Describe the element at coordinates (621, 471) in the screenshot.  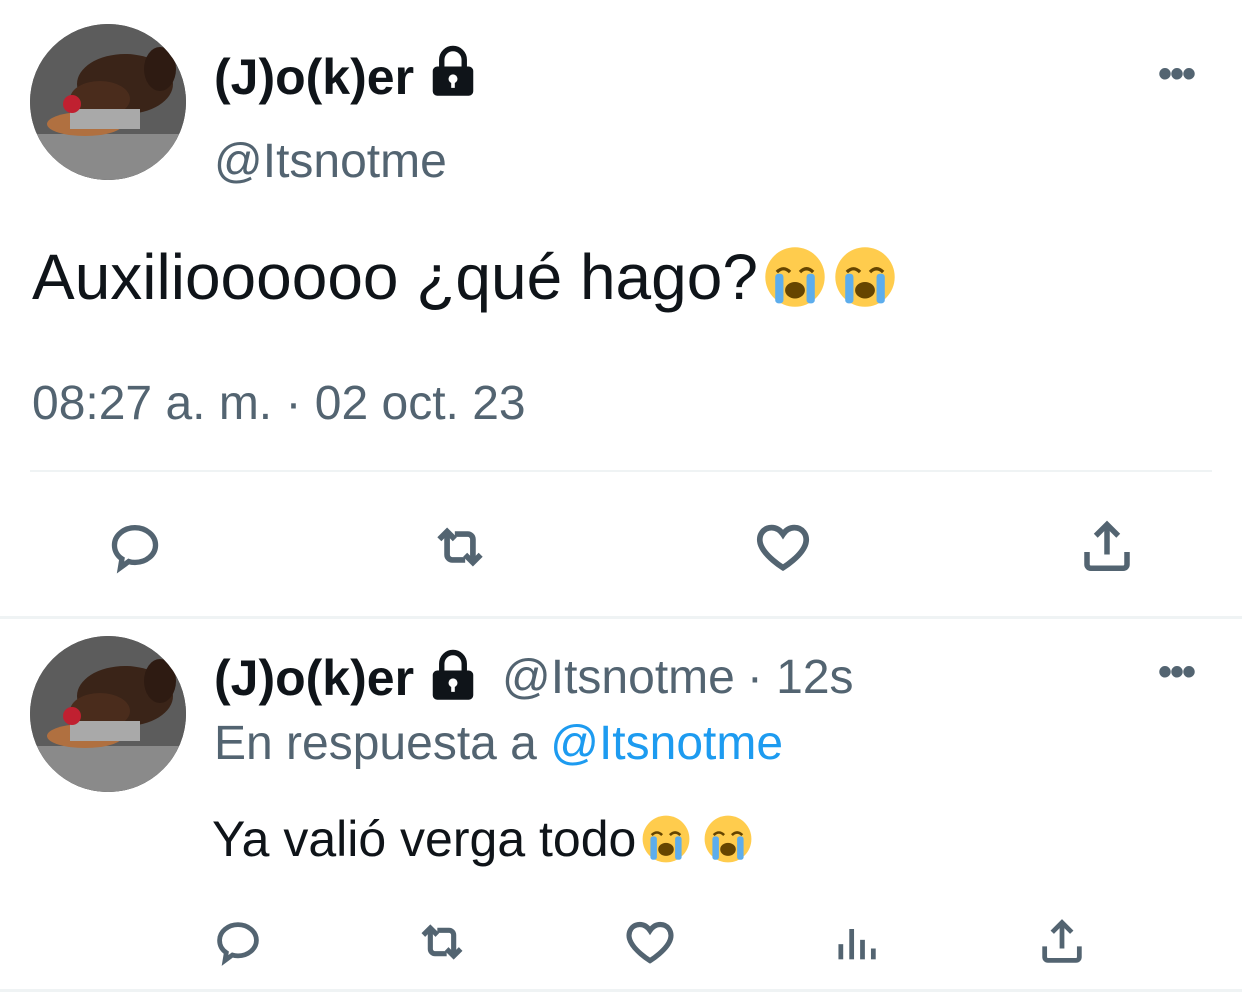
I see `divider` at that location.